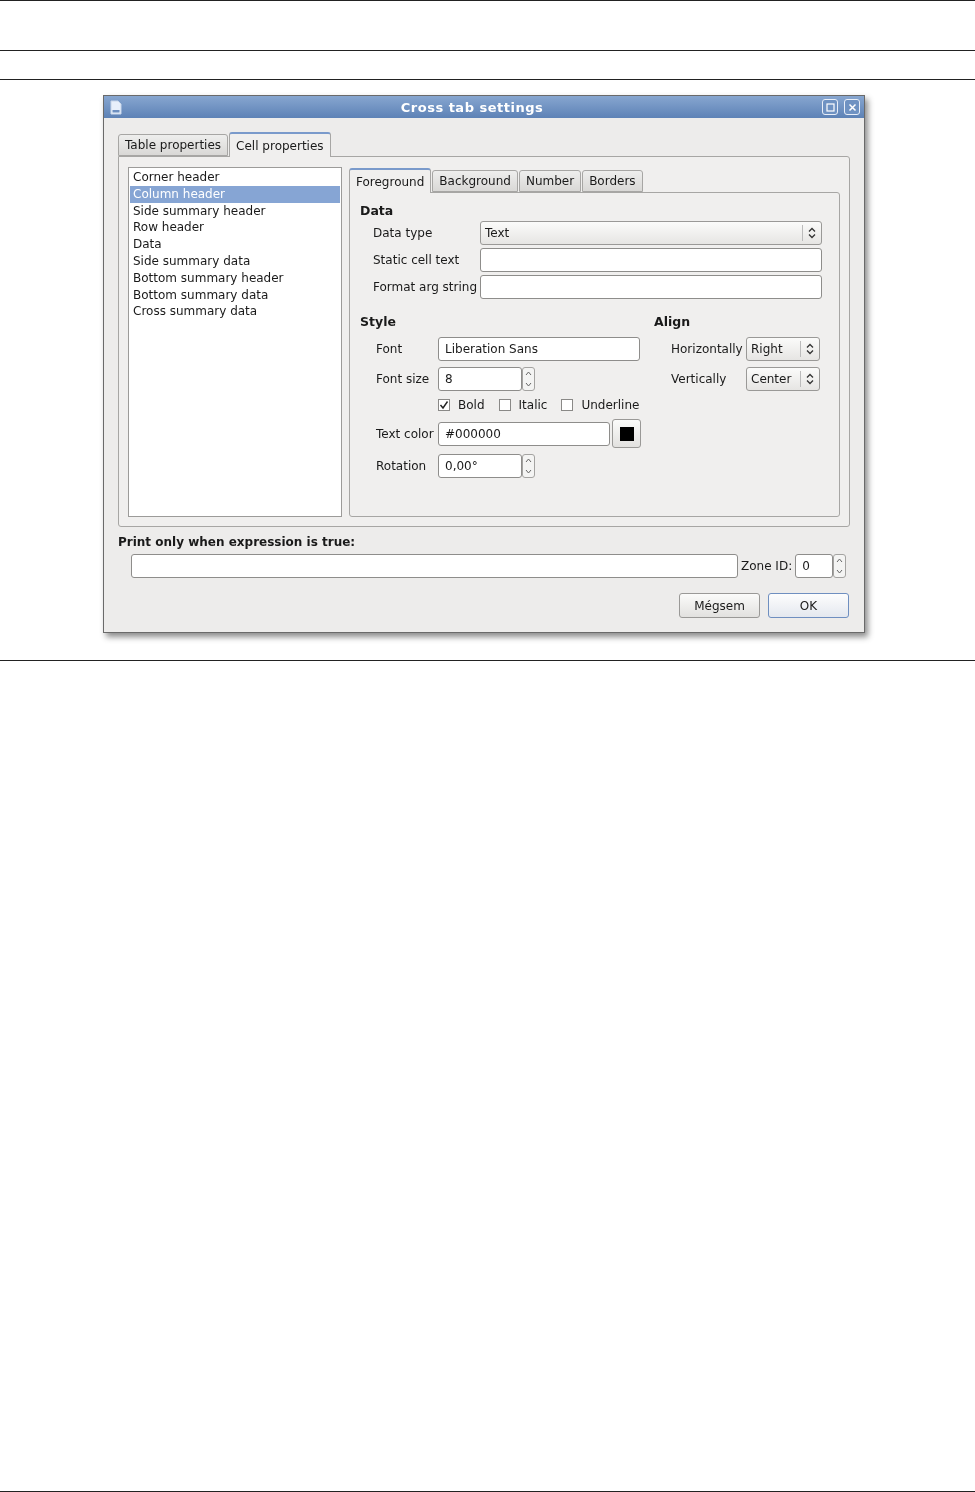  Describe the element at coordinates (783, 379) in the screenshot. I see `vertical-align-dropdown: Center` at that location.